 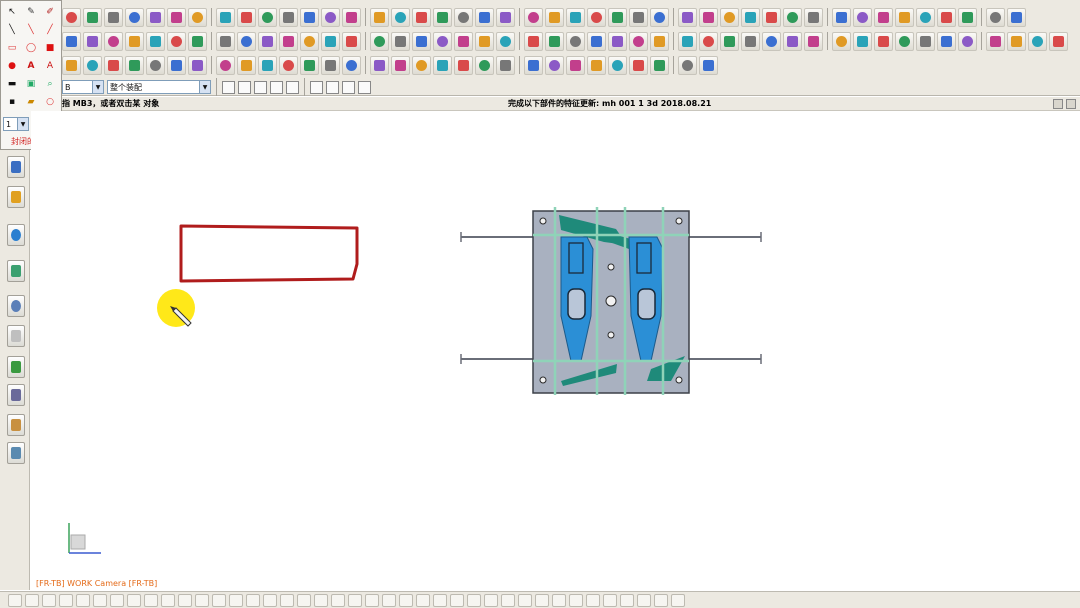 I want to click on save-icon: ▪, so click(x=12, y=101).